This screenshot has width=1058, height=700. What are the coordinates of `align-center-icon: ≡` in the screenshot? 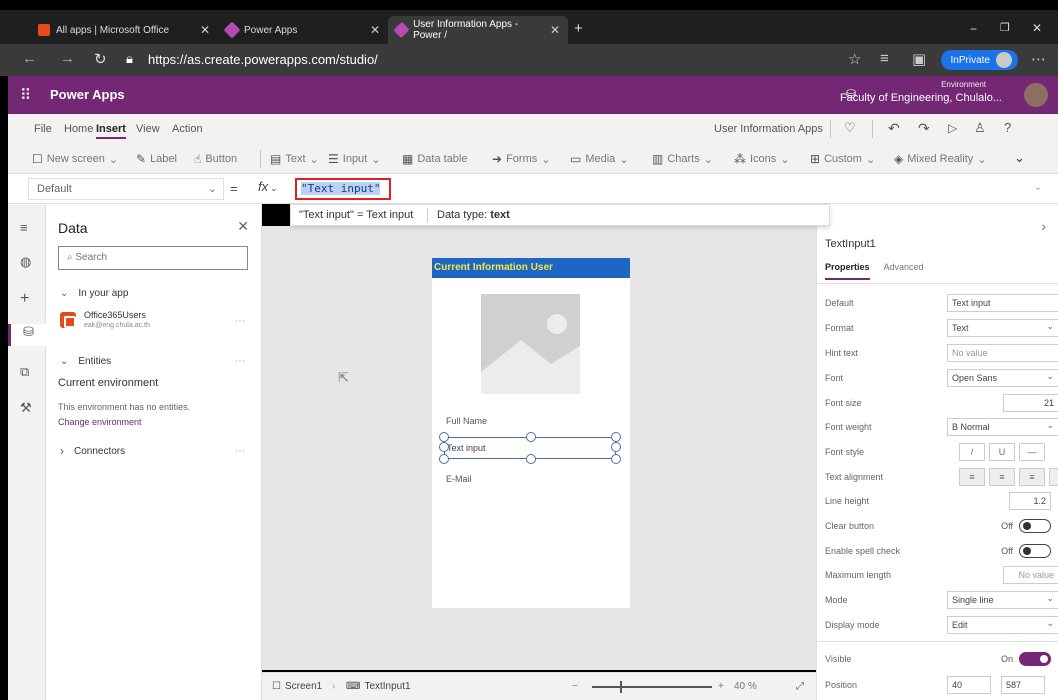 It's located at (1002, 477).